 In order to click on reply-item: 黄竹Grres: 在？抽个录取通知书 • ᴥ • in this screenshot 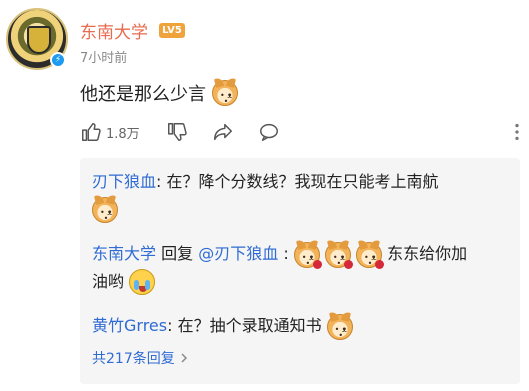, I will do `click(302, 326)`.